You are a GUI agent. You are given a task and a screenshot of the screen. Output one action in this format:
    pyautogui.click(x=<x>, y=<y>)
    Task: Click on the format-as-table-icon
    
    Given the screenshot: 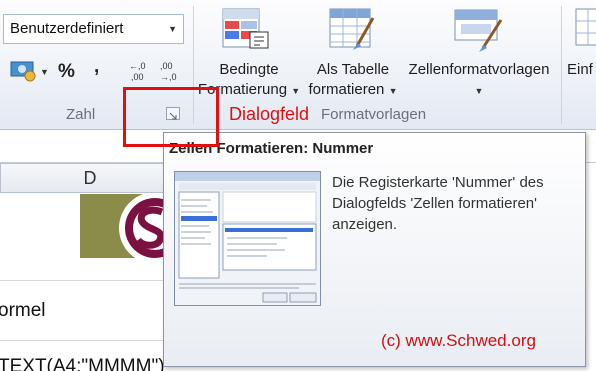 What is the action you would take?
    pyautogui.click(x=353, y=30)
    